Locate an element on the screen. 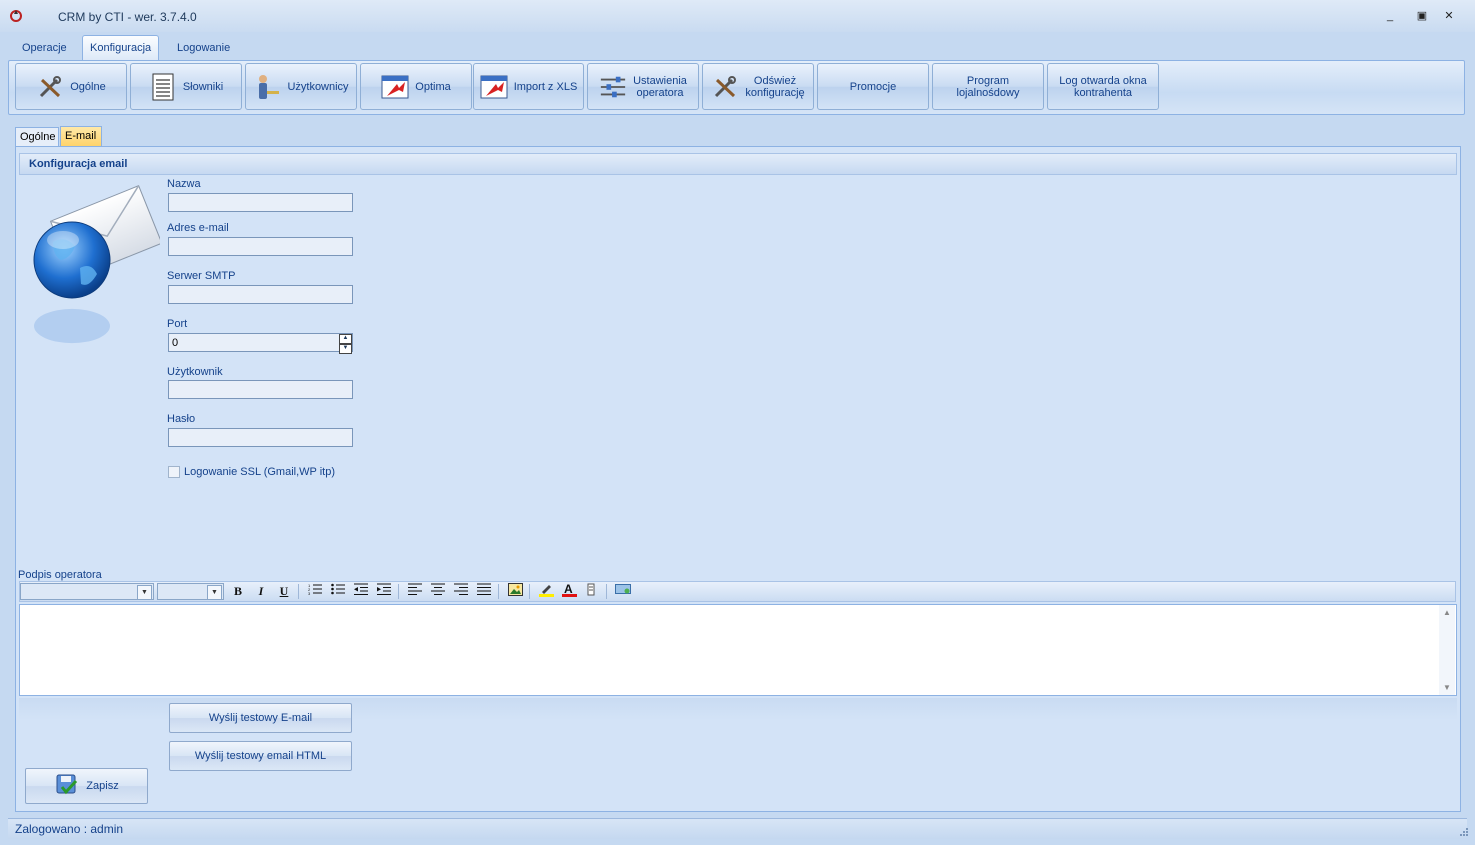  smtp-server-field is located at coordinates (260, 294).